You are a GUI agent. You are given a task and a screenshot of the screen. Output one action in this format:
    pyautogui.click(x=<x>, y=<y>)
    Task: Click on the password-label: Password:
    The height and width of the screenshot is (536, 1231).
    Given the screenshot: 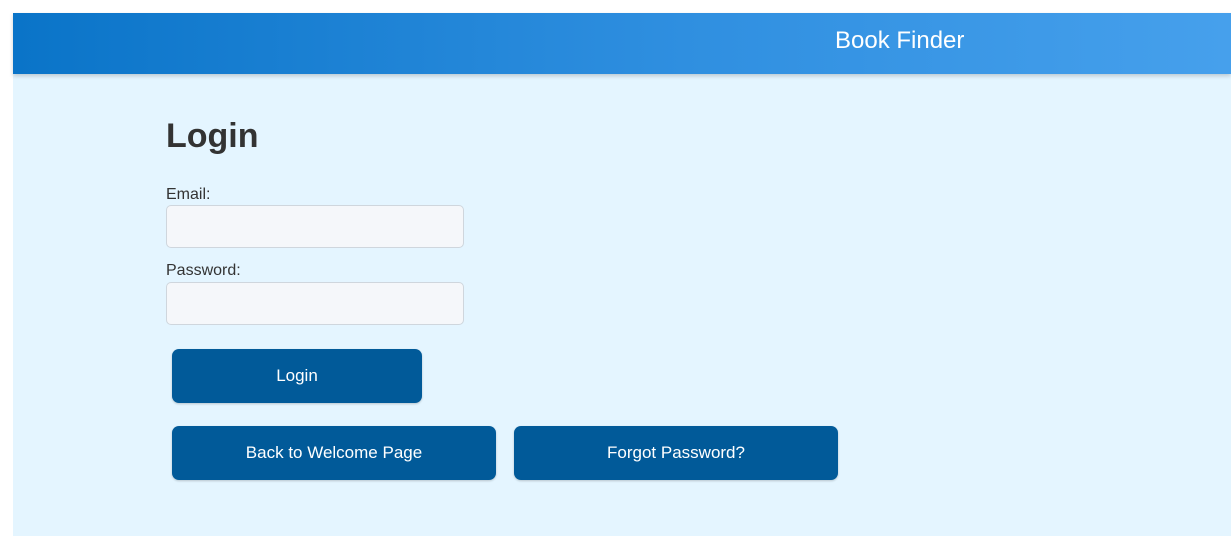 What is the action you would take?
    pyautogui.click(x=203, y=270)
    